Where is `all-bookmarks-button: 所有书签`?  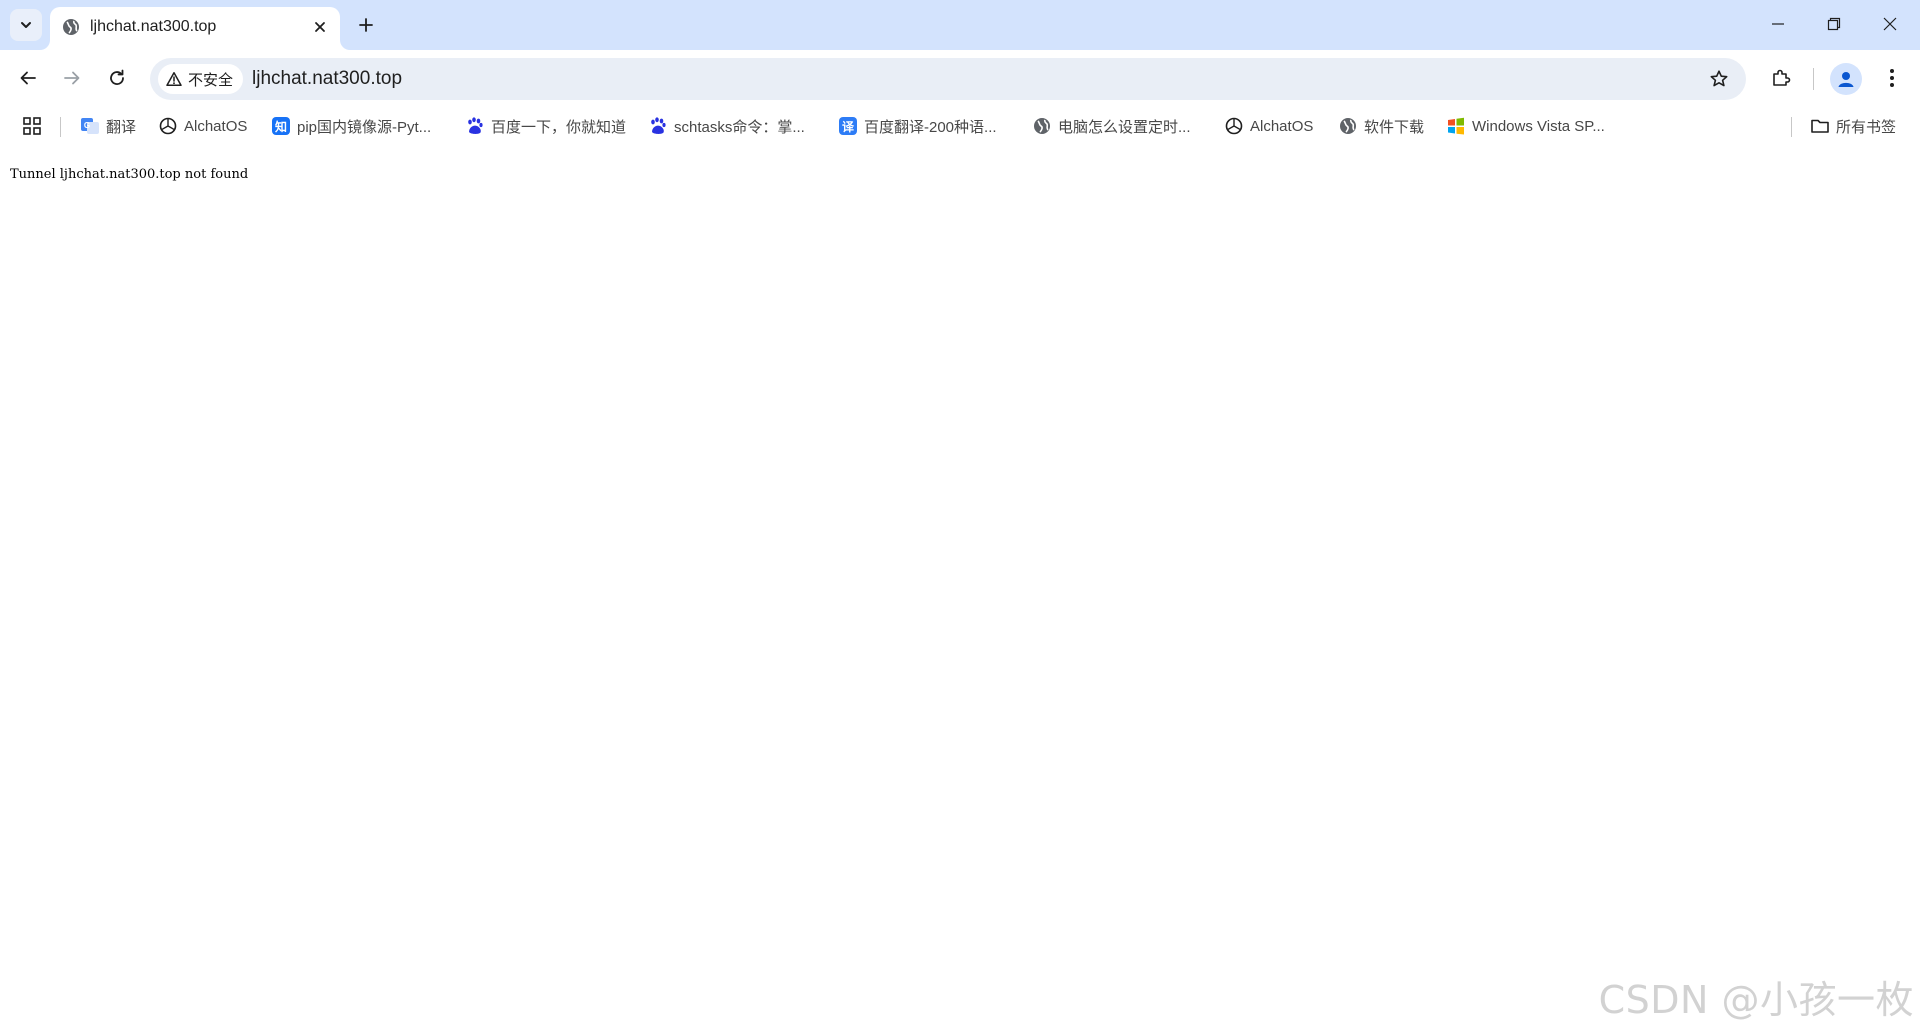 all-bookmarks-button: 所有书签 is located at coordinates (1853, 126).